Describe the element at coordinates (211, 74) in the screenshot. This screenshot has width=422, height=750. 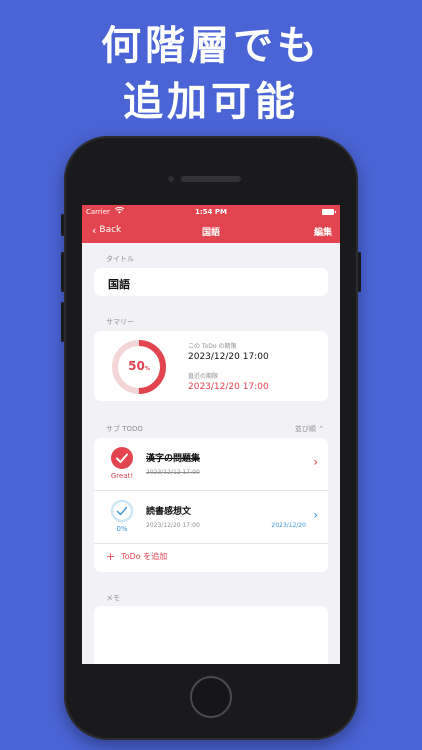
I see `promo-headline: 何階層でも 追加可能` at that location.